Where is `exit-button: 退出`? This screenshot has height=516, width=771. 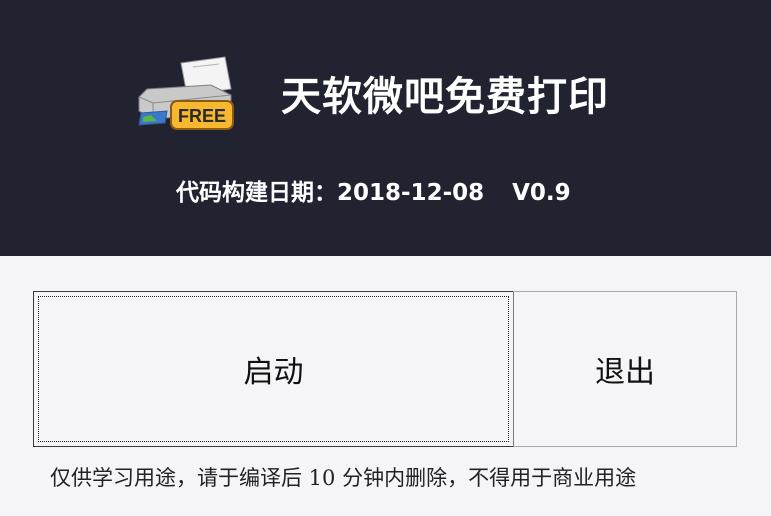
exit-button: 退出 is located at coordinates (625, 369).